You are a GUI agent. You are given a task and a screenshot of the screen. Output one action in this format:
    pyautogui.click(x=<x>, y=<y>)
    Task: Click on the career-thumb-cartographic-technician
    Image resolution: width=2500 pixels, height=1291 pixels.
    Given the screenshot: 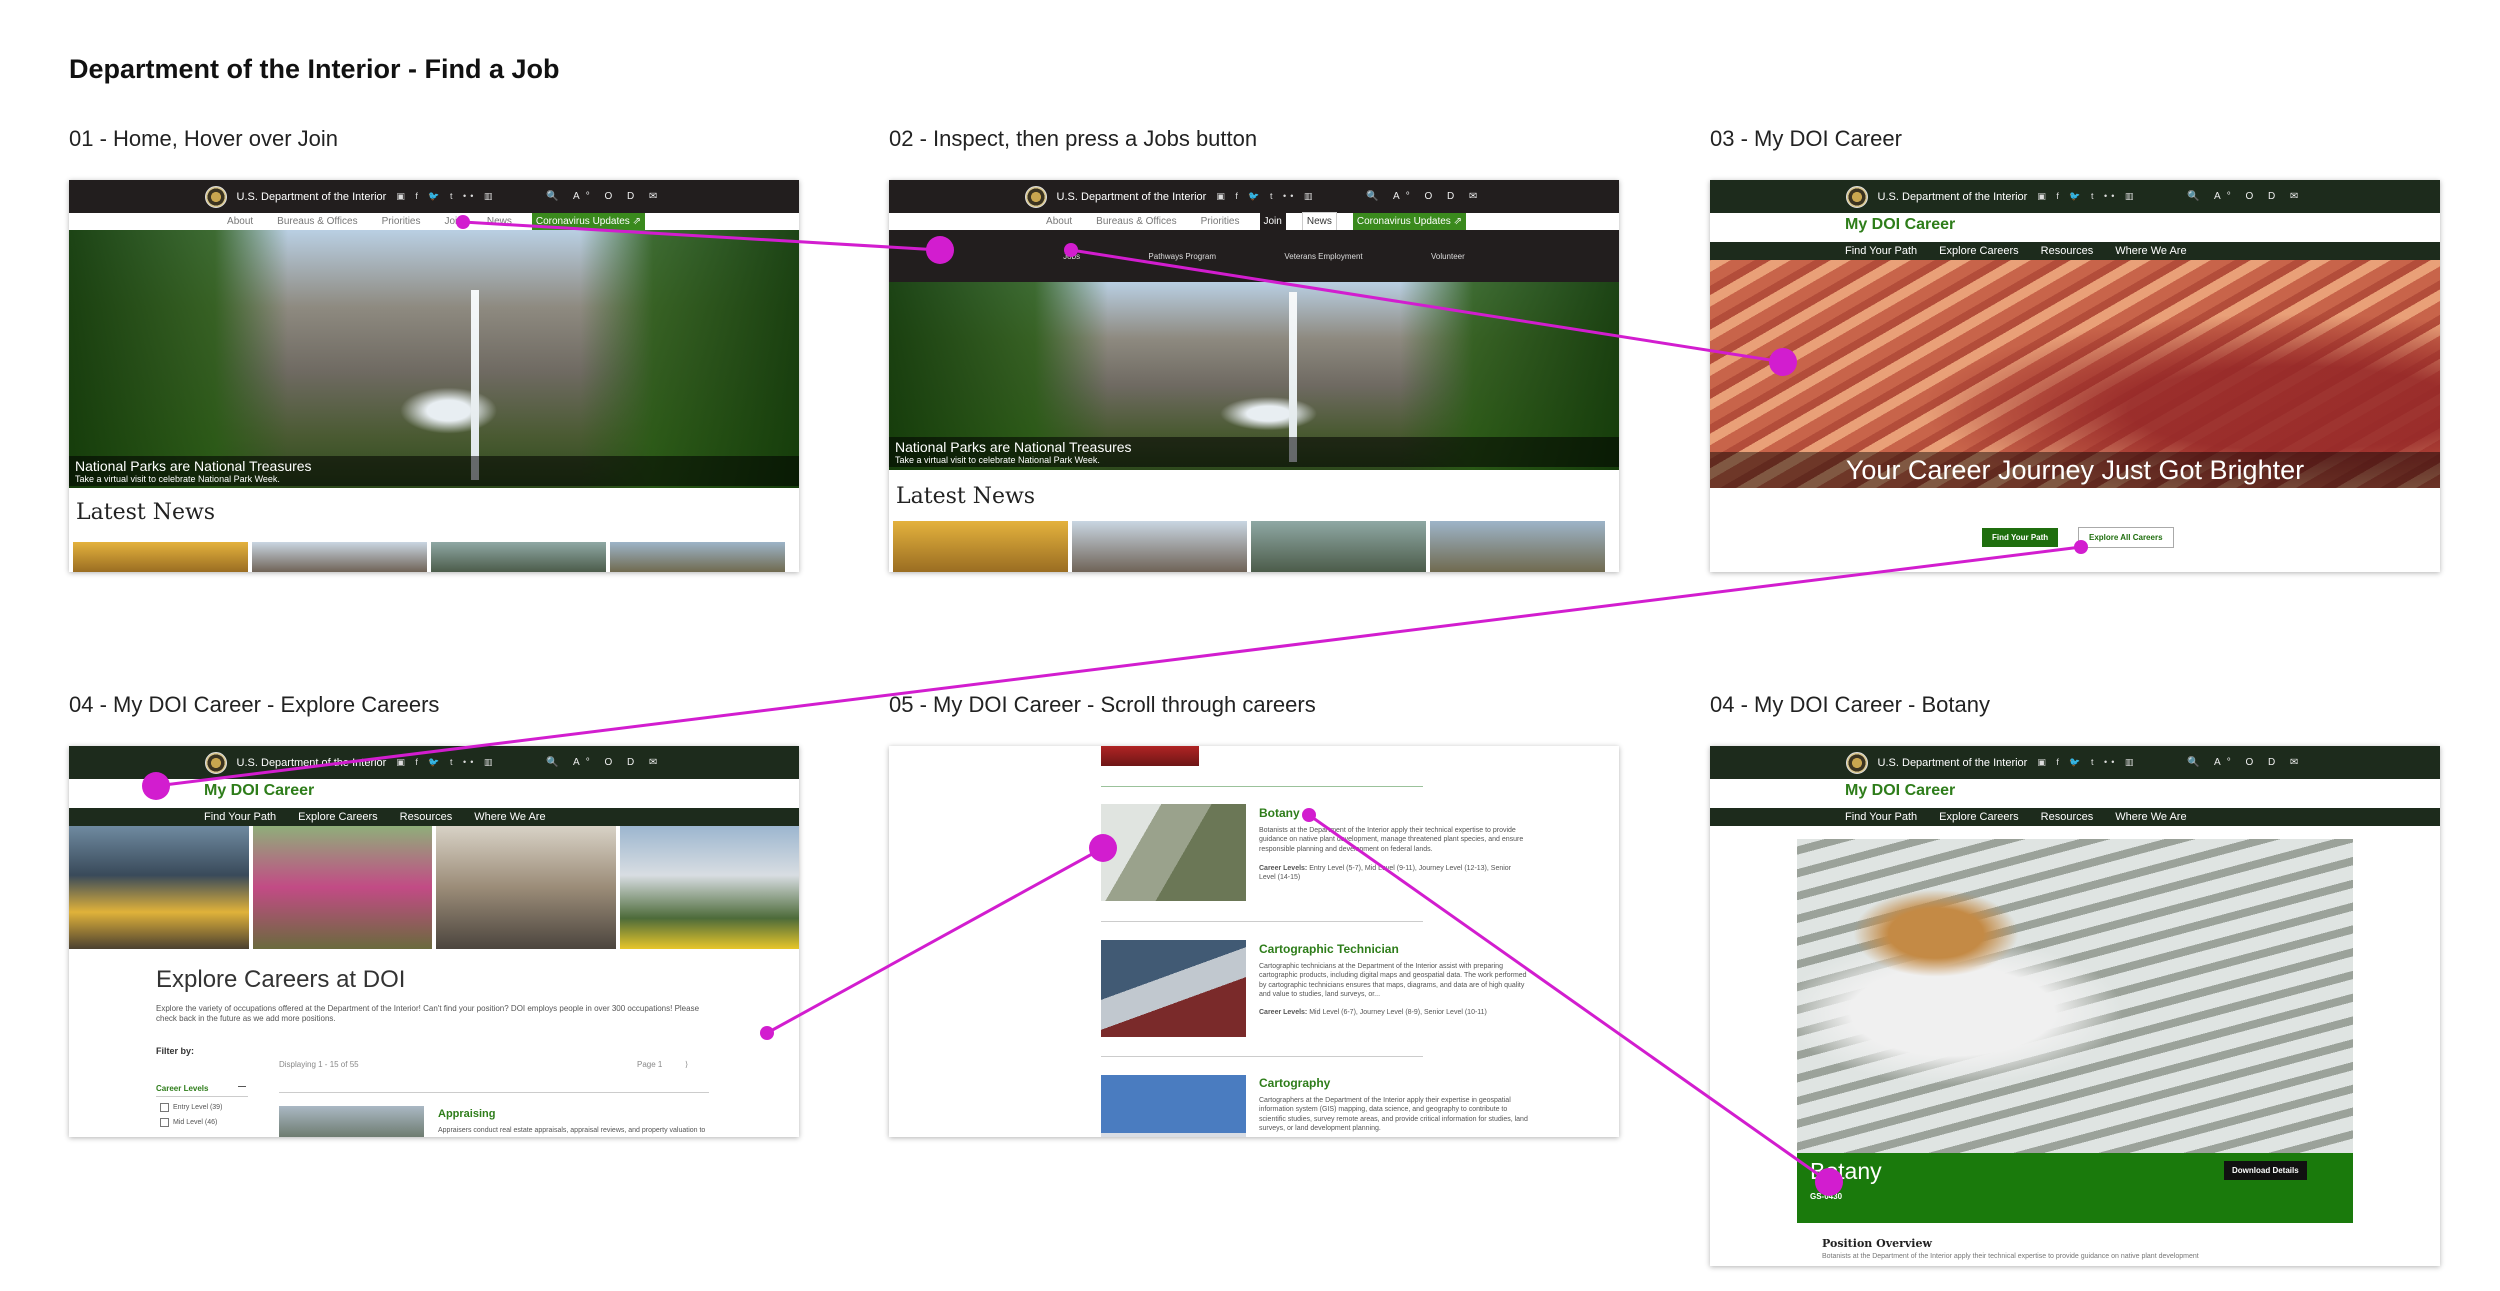 What is the action you would take?
    pyautogui.click(x=1173, y=988)
    